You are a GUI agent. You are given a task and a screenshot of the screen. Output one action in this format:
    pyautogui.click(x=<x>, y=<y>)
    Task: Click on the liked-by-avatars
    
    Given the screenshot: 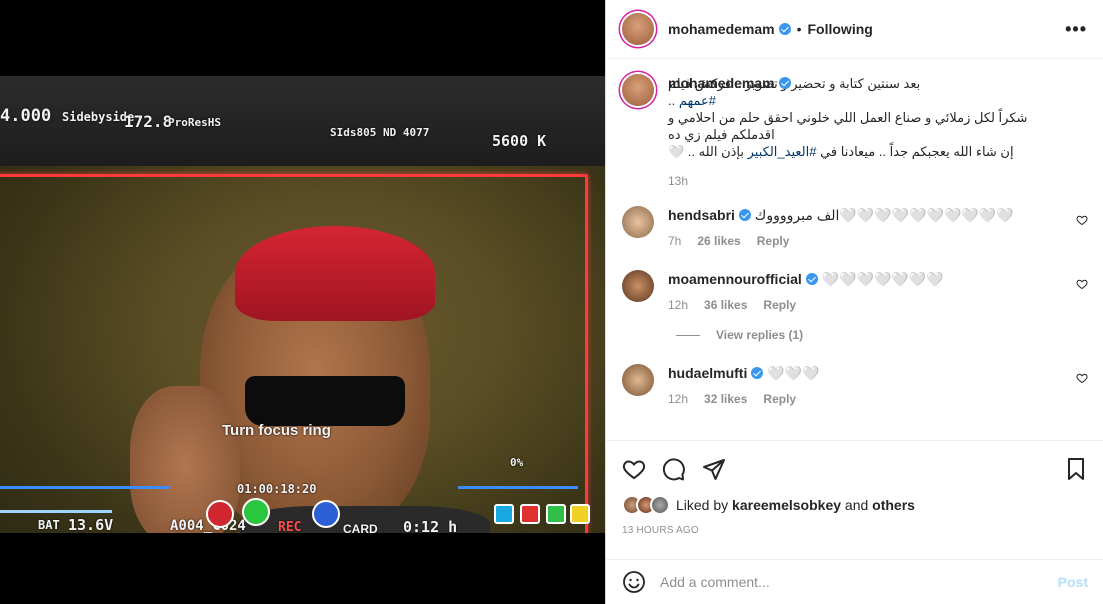 What is the action you would take?
    pyautogui.click(x=646, y=505)
    